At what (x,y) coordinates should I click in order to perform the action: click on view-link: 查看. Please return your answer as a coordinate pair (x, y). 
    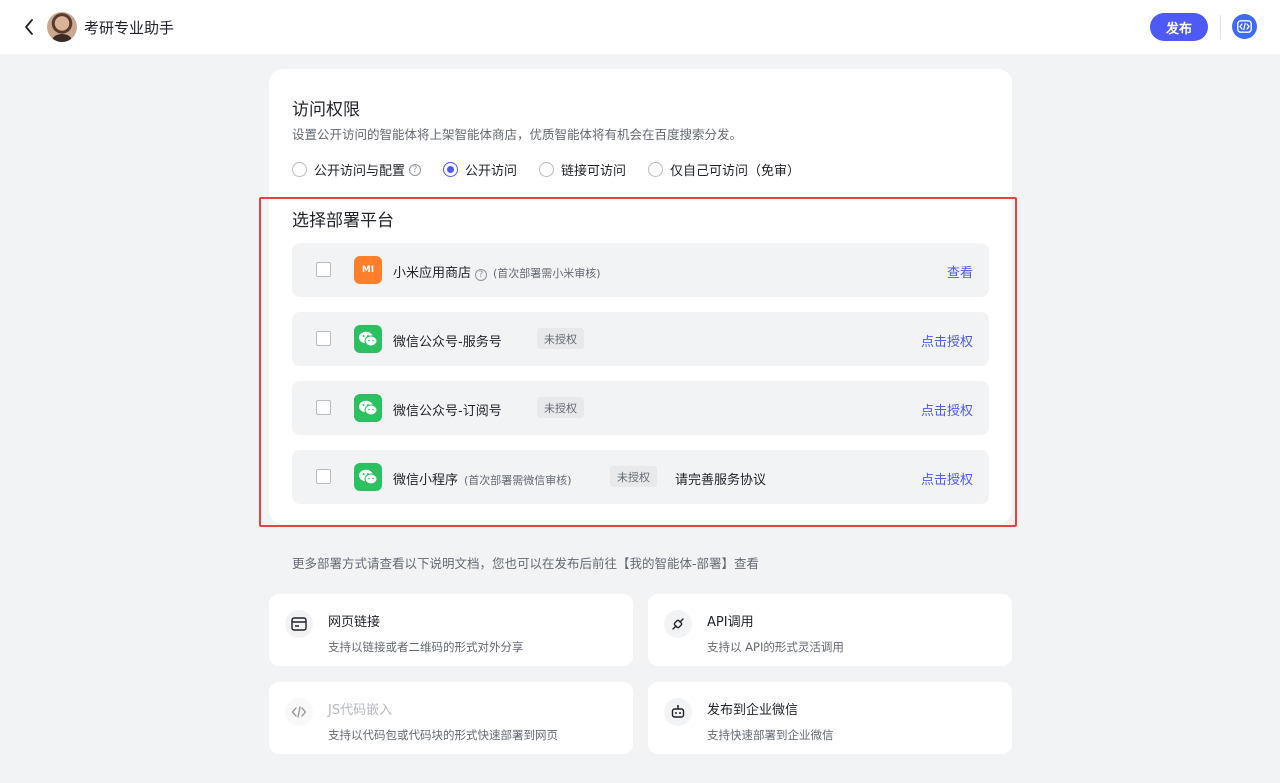
    Looking at the image, I should click on (960, 271).